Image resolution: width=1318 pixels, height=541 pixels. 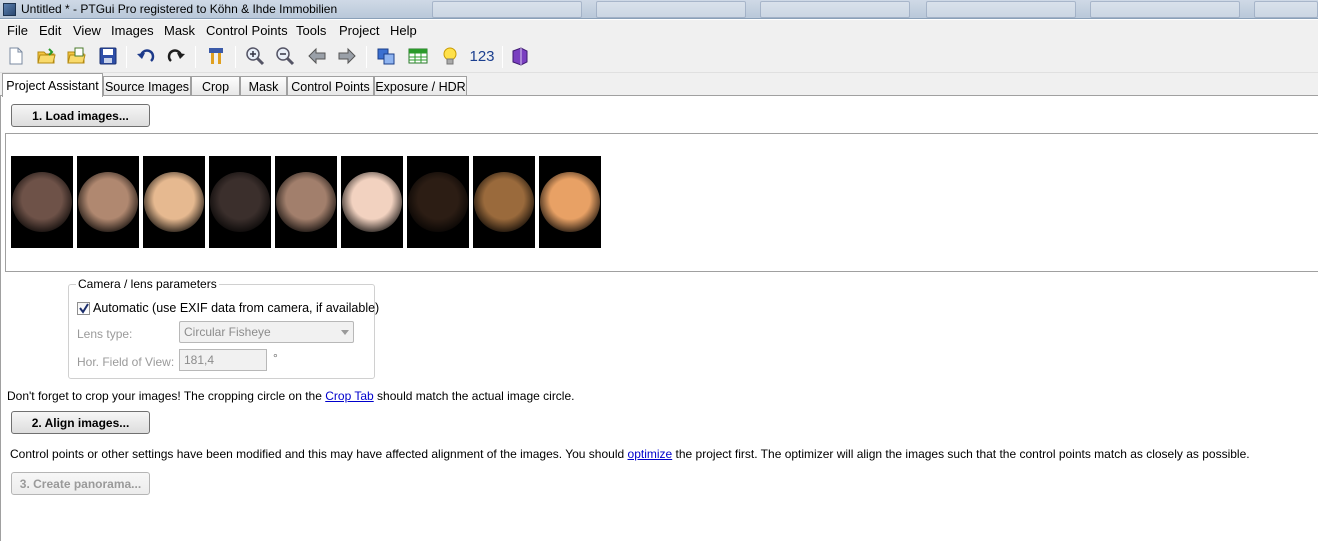 What do you see at coordinates (179, 30) in the screenshot?
I see `menu-mask: Mask` at bounding box center [179, 30].